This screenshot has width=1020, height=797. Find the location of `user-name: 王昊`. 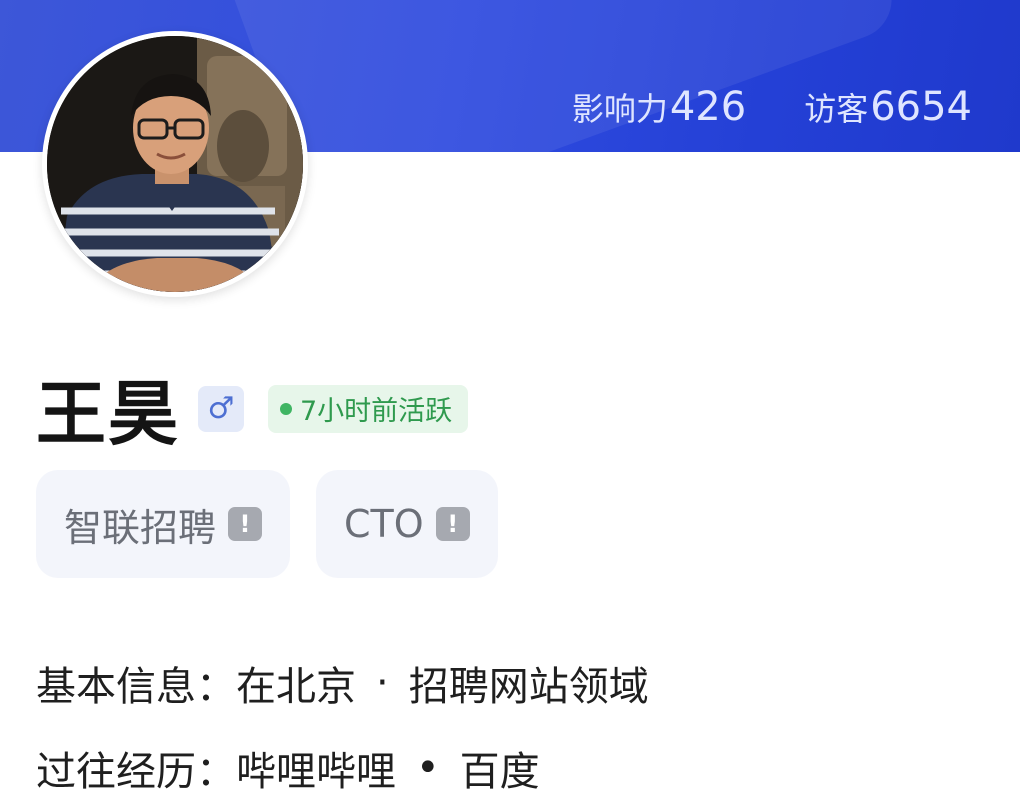

user-name: 王昊 is located at coordinates (108, 414).